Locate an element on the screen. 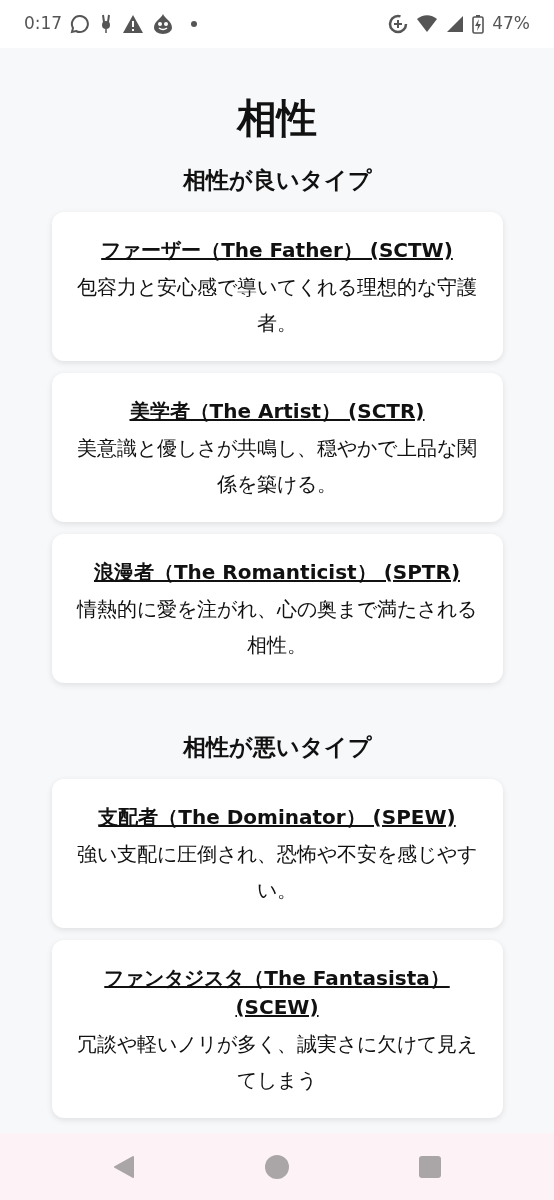 The width and height of the screenshot is (554, 1200). battery-charging-icon is located at coordinates (478, 24).